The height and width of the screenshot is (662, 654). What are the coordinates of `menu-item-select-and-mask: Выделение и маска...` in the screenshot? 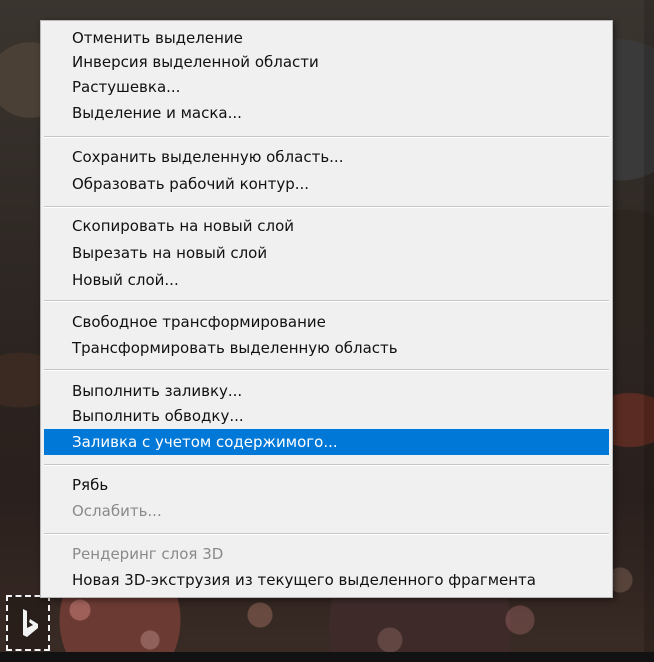 It's located at (326, 113).